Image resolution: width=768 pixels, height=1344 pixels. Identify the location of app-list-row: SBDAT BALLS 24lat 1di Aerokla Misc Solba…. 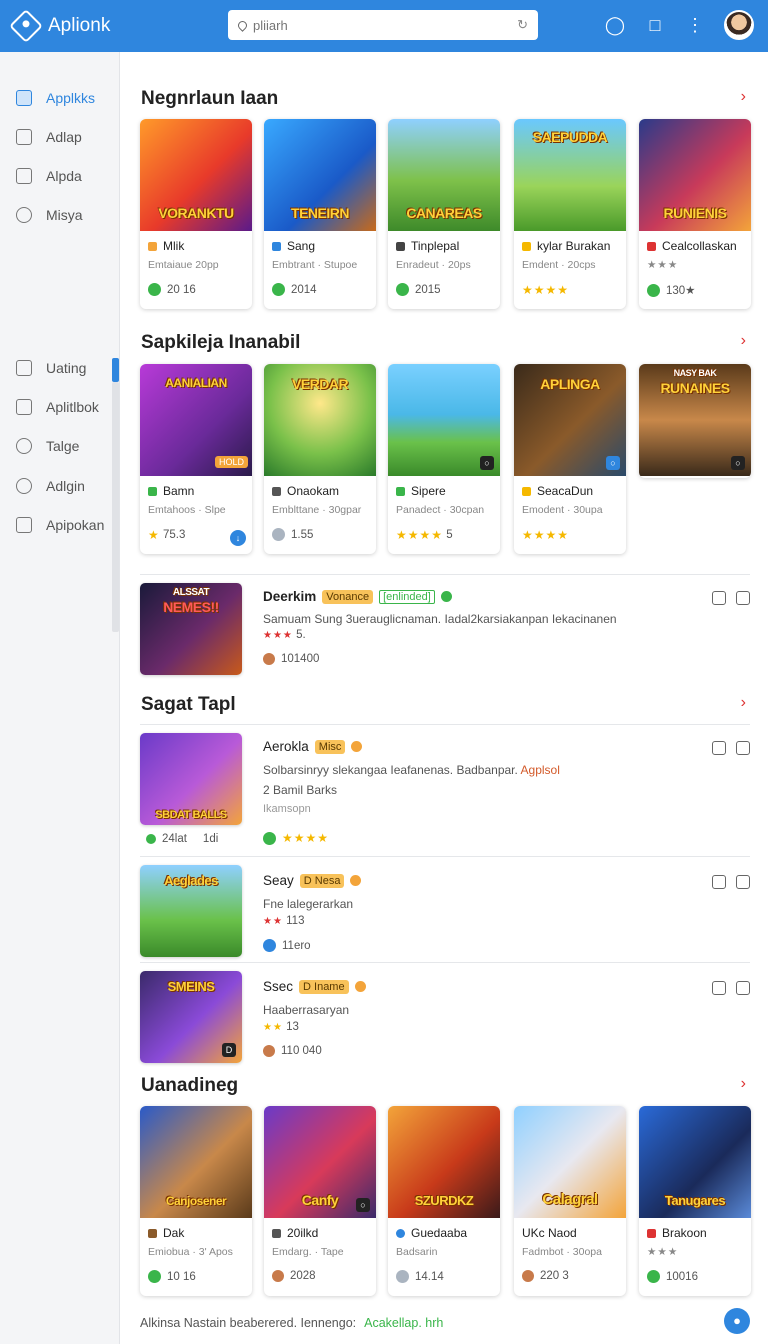
(445, 790).